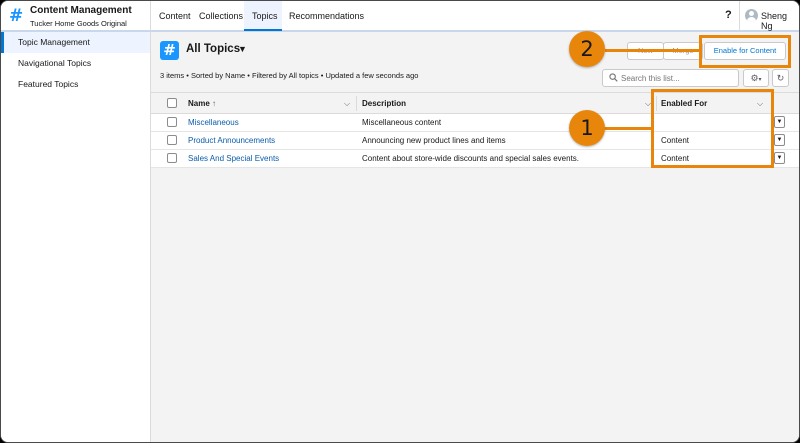 The width and height of the screenshot is (800, 443). I want to click on topic-name-link: Sales And Special Events, so click(233, 158).